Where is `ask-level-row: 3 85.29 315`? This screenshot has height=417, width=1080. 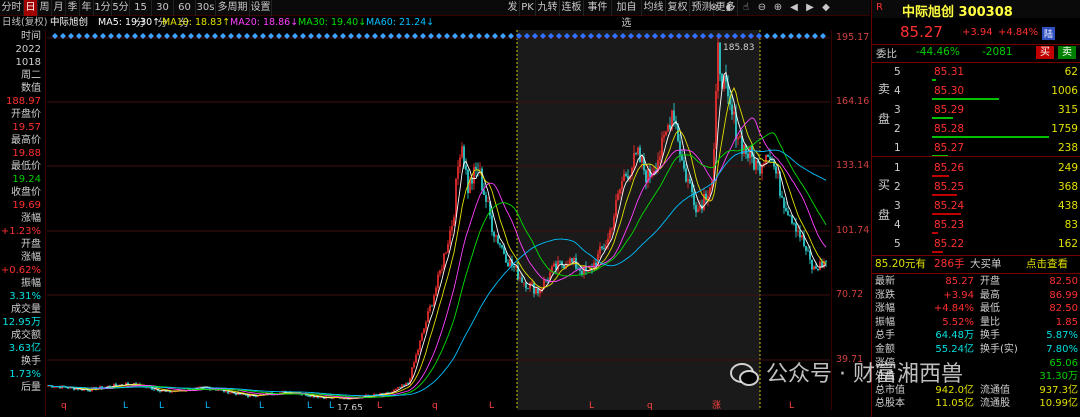
ask-level-row: 3 85.29 315 is located at coordinates (976, 110).